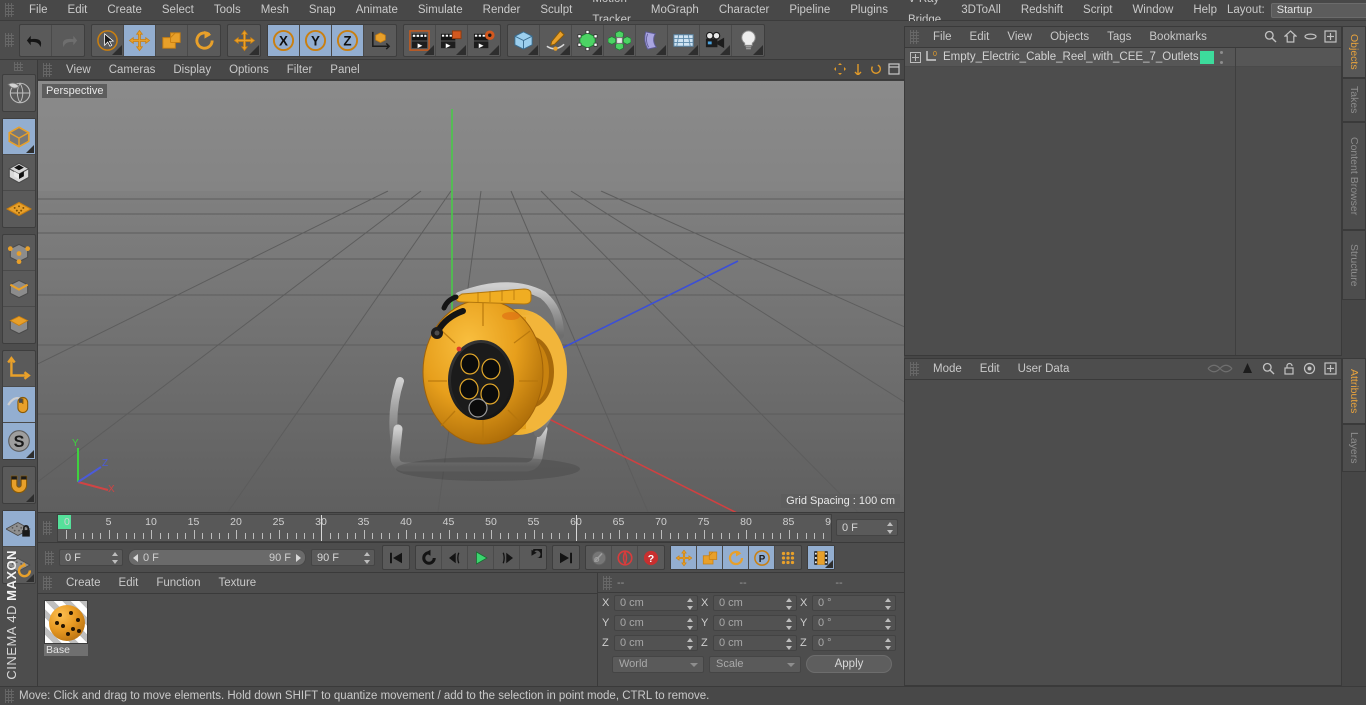 The image size is (1366, 705). I want to click on size-z-field: 0 cm, so click(755, 643).